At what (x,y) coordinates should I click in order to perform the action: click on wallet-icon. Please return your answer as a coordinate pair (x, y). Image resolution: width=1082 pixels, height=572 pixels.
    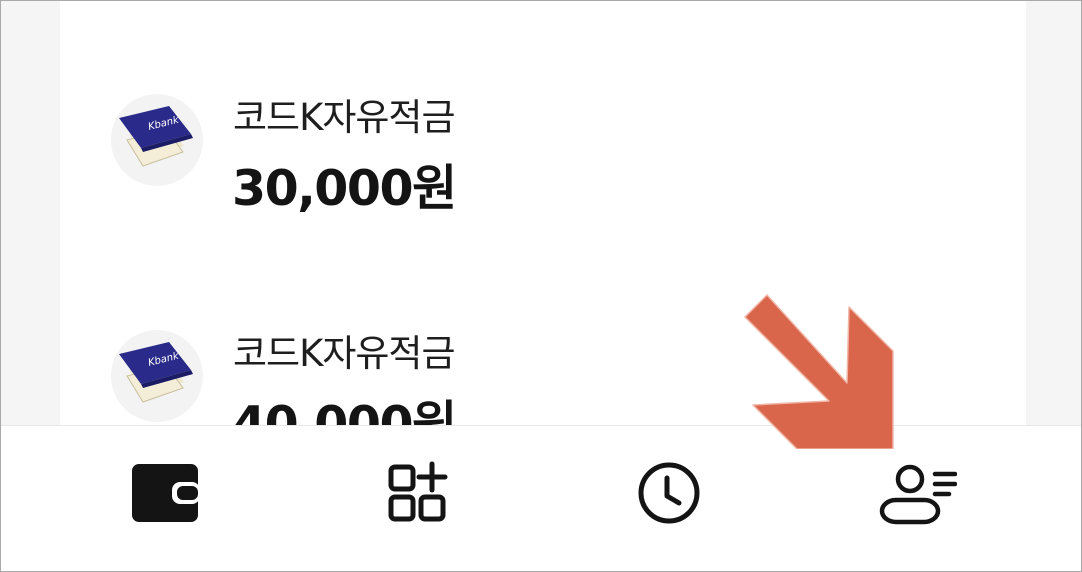
    Looking at the image, I should click on (166, 493).